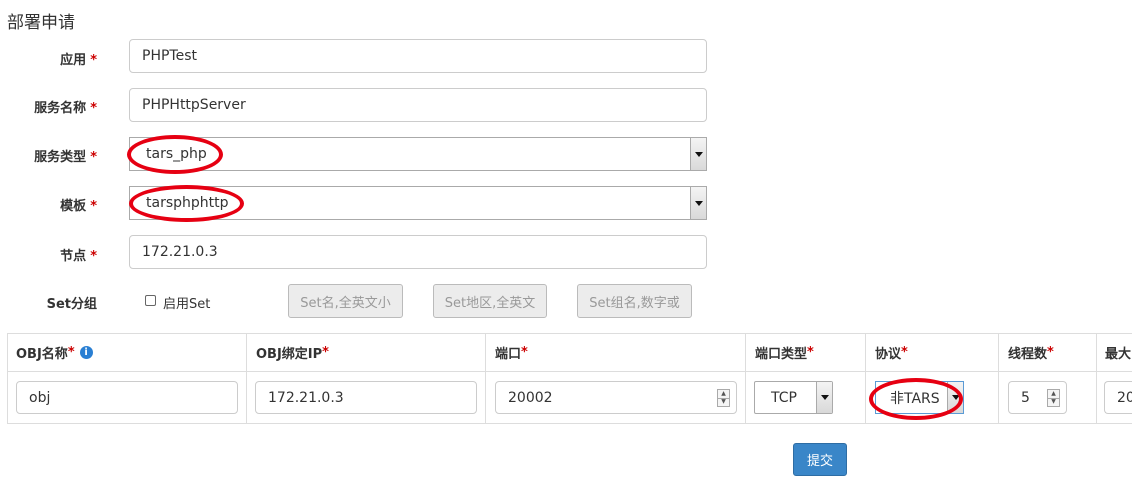 The height and width of the screenshot is (494, 1132). I want to click on port-type-select: TCP, so click(793, 397).